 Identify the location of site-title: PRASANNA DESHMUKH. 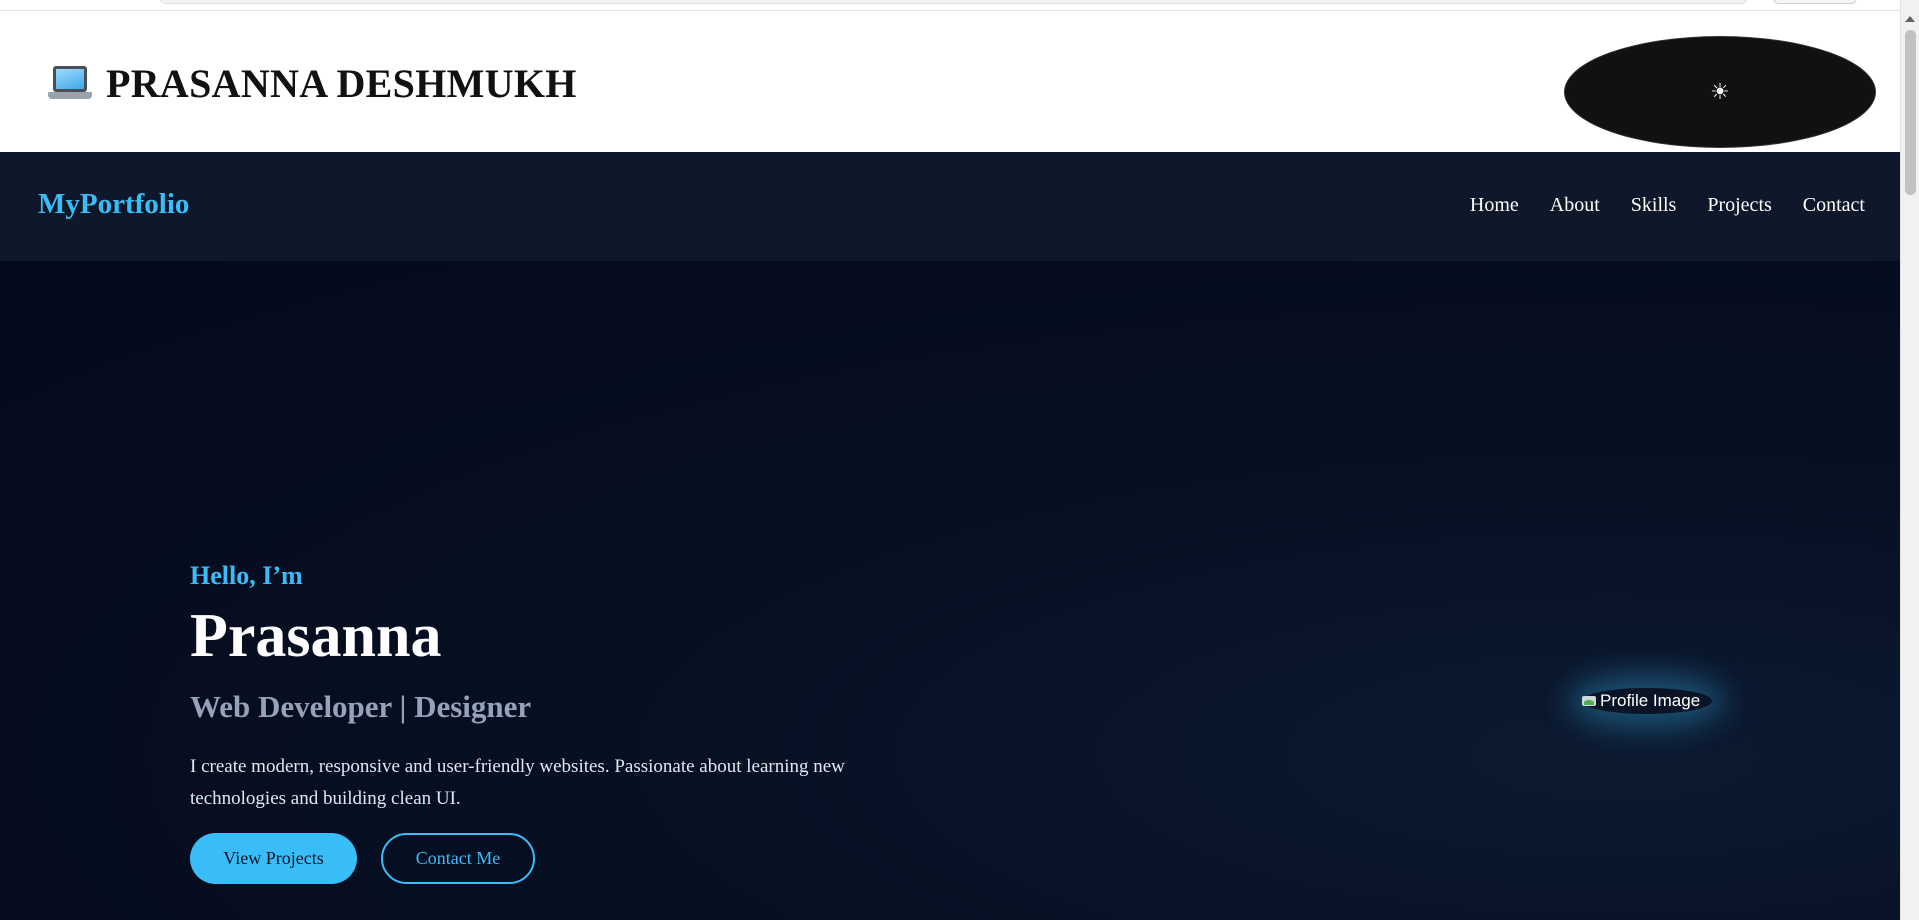
(312, 83).